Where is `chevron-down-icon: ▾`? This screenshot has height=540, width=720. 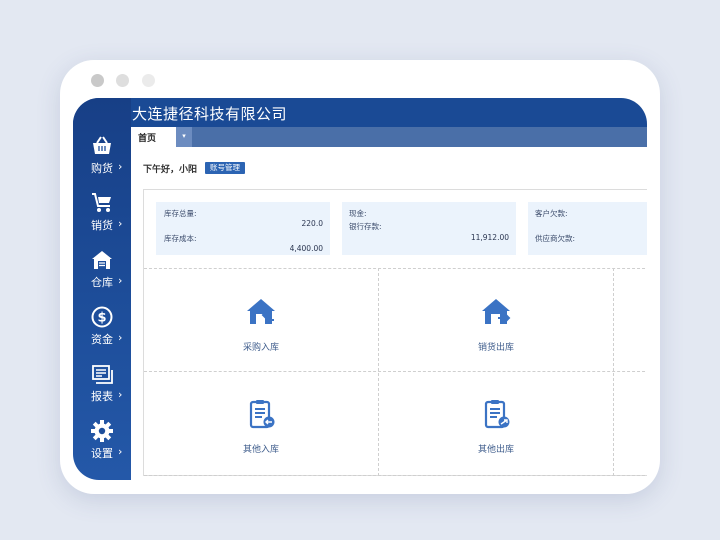
chevron-down-icon: ▾ is located at coordinates (184, 137).